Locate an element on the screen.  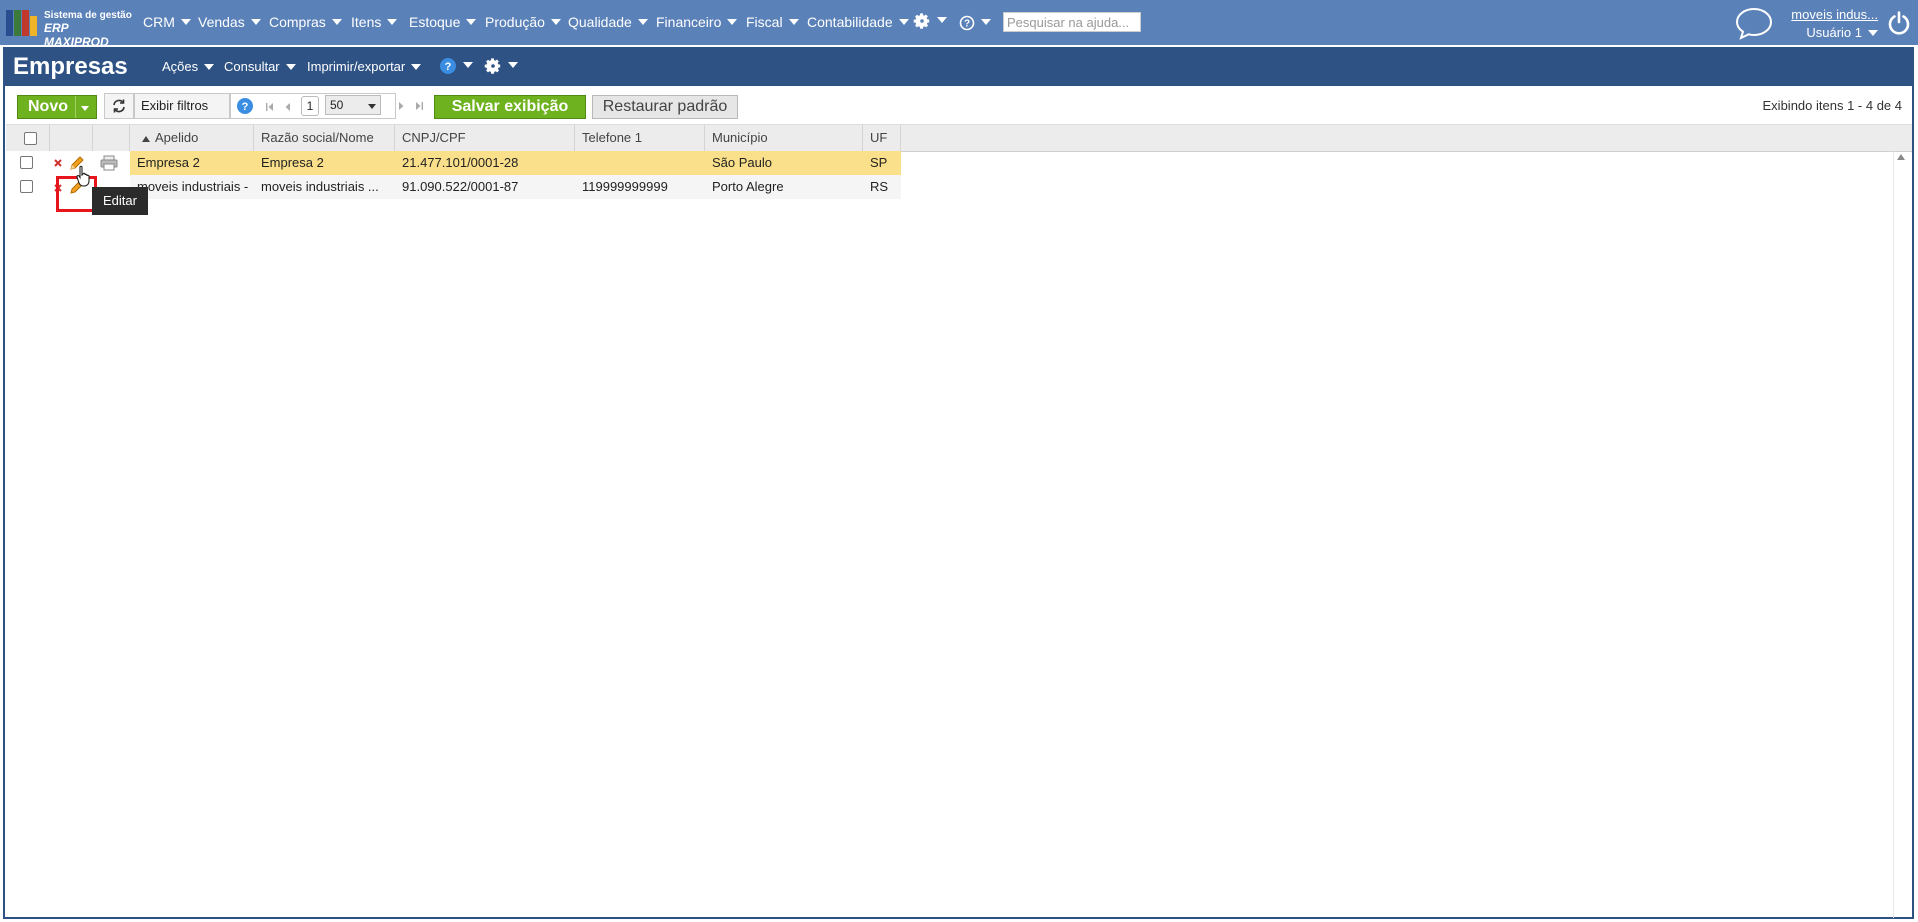
print-icon is located at coordinates (109, 163).